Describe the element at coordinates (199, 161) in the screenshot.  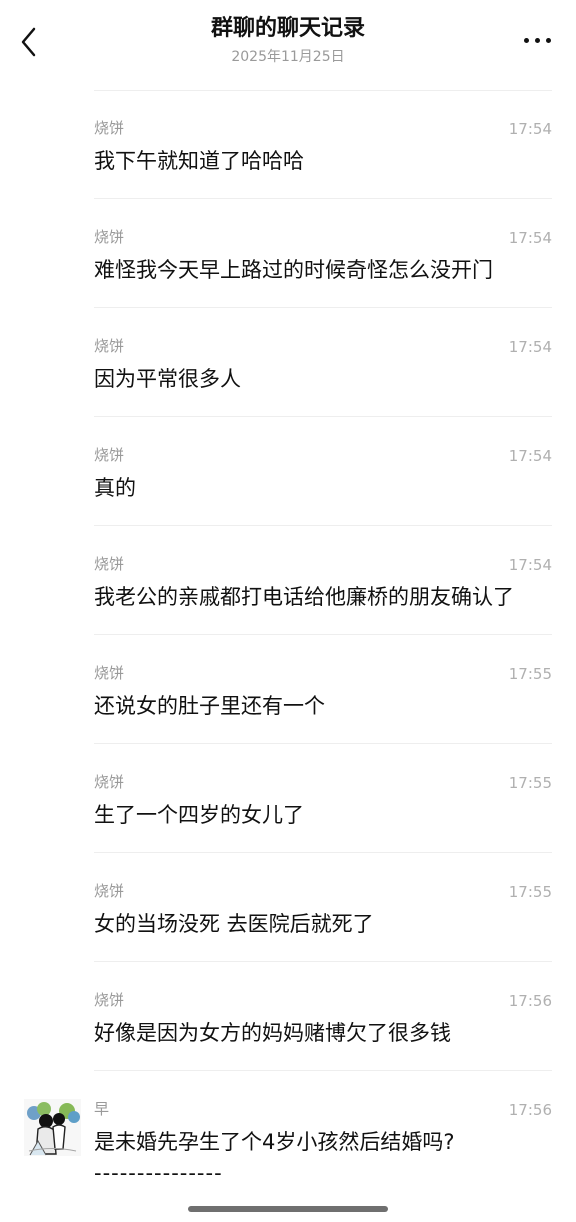
I see `message-text: 我下午就知道了哈哈哈` at that location.